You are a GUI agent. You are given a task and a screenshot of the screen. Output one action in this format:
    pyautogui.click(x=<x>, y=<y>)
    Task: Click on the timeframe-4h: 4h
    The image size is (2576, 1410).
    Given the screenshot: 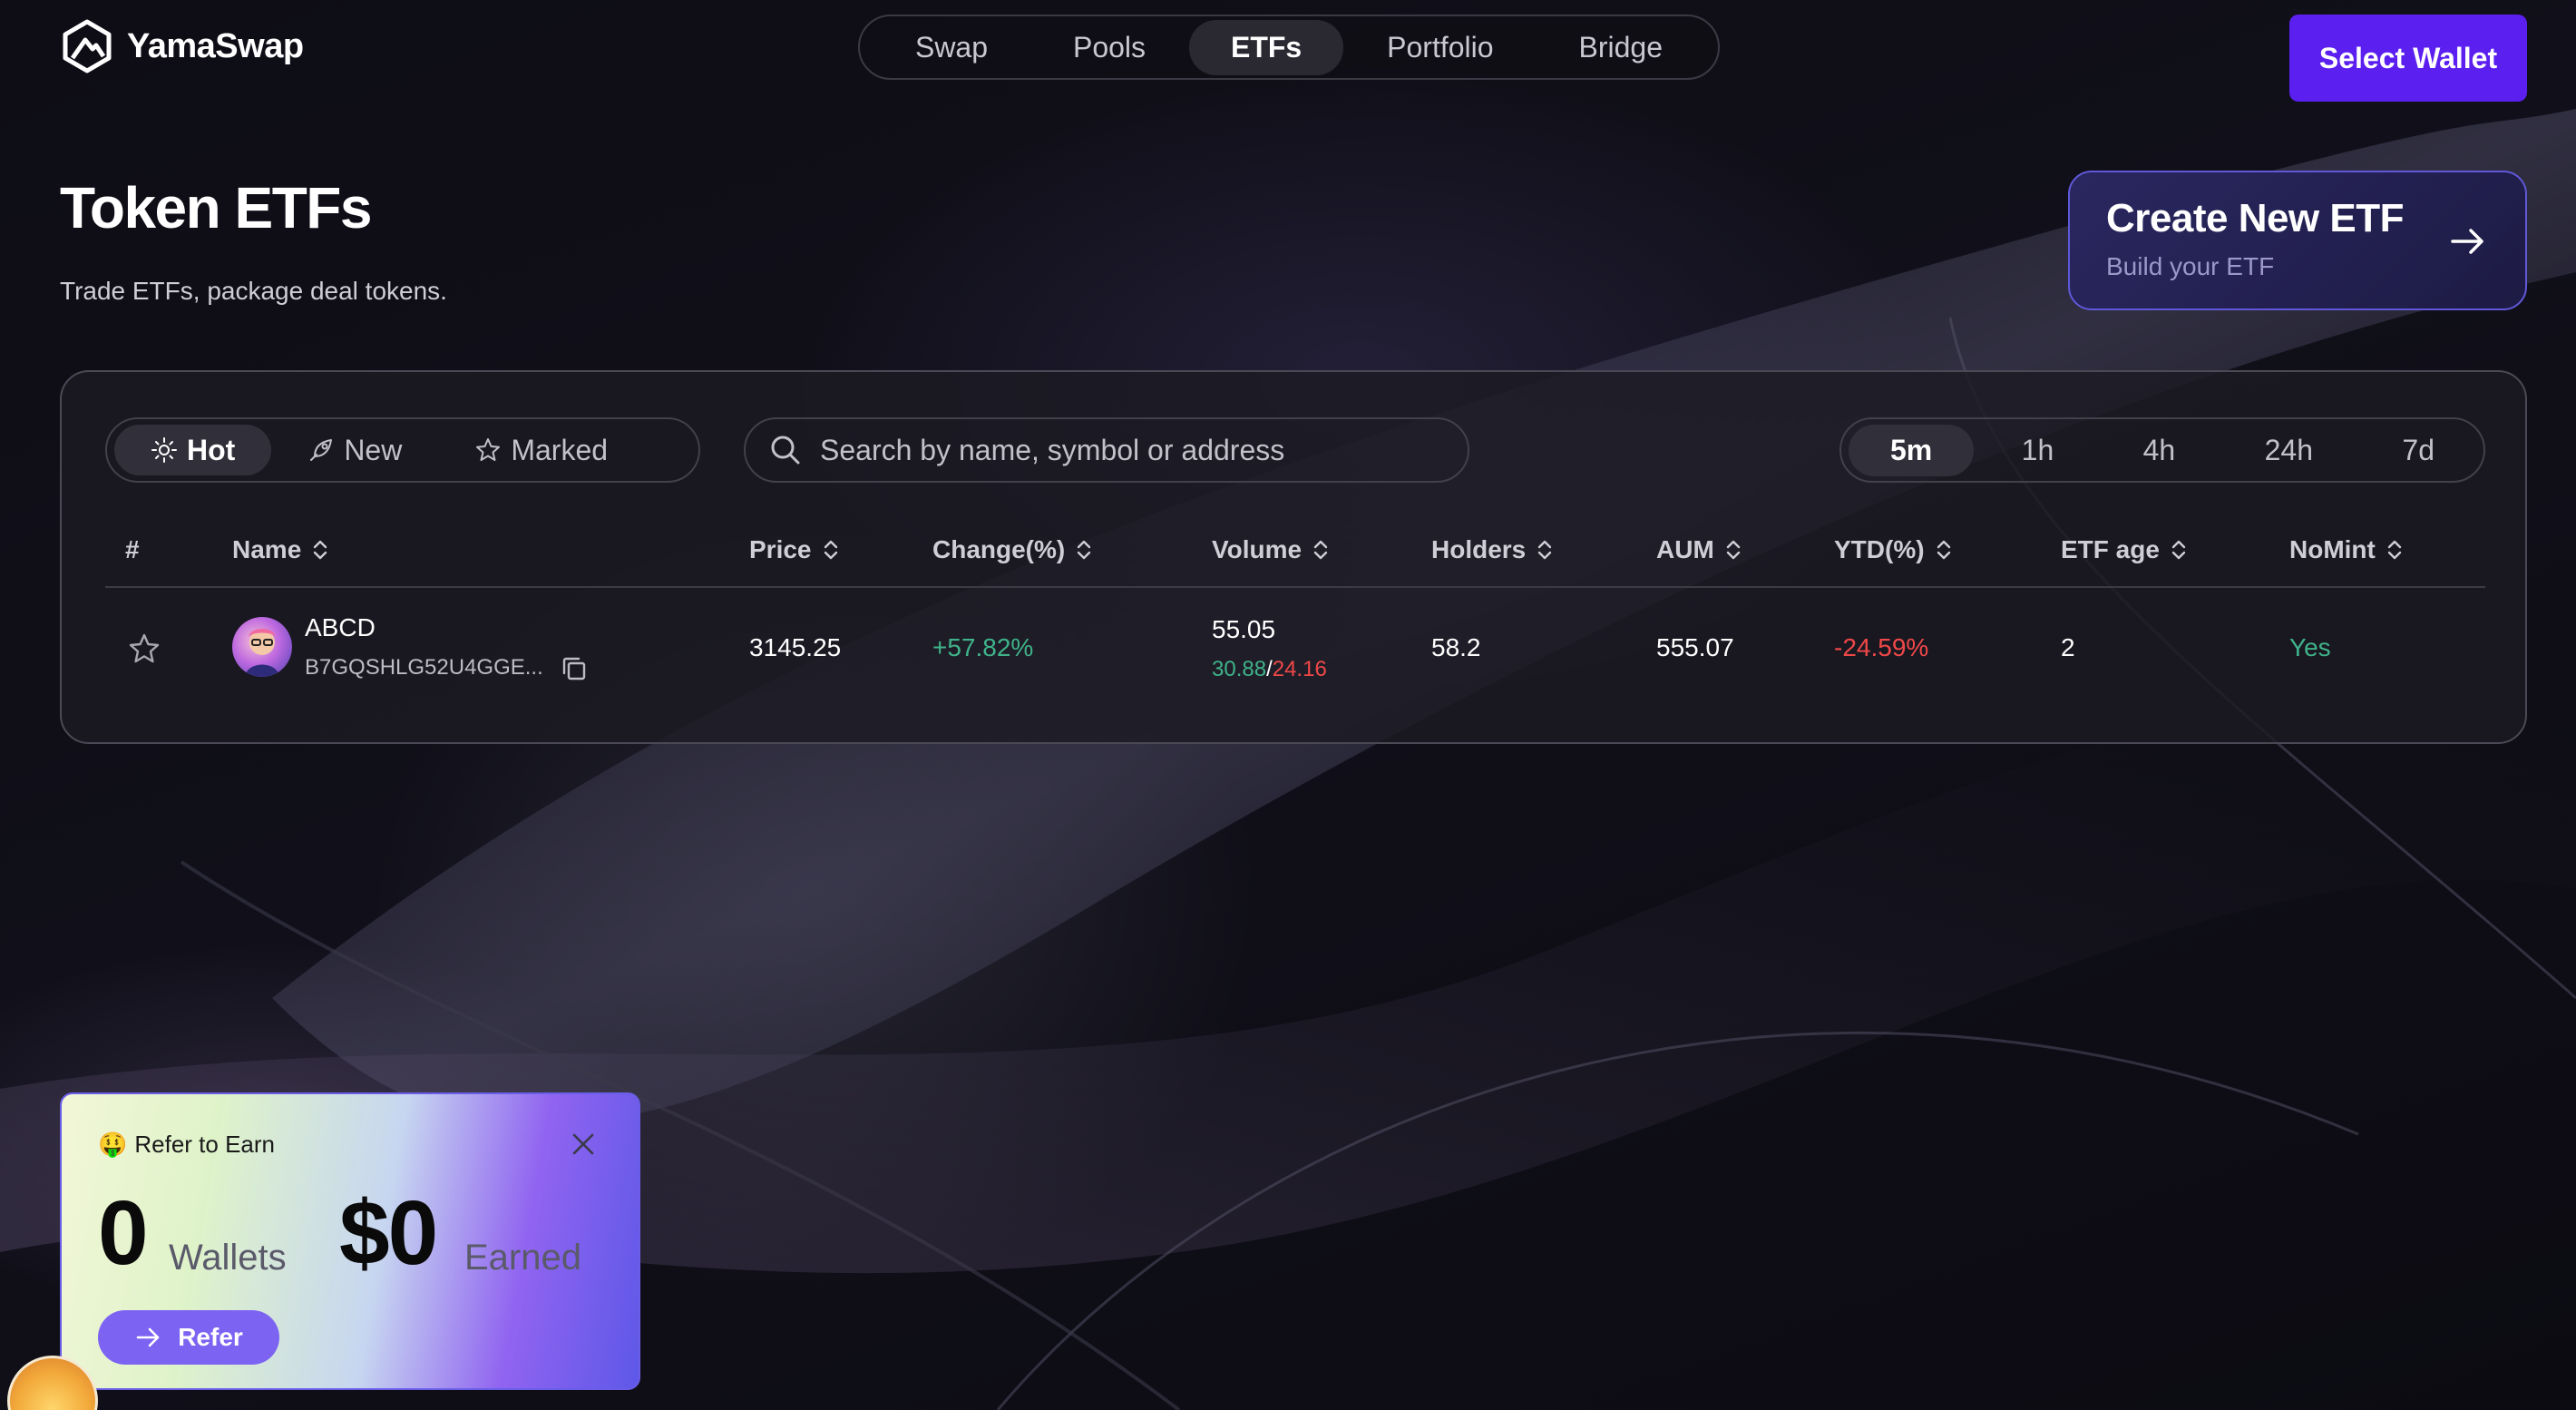 What is the action you would take?
    pyautogui.click(x=2160, y=450)
    